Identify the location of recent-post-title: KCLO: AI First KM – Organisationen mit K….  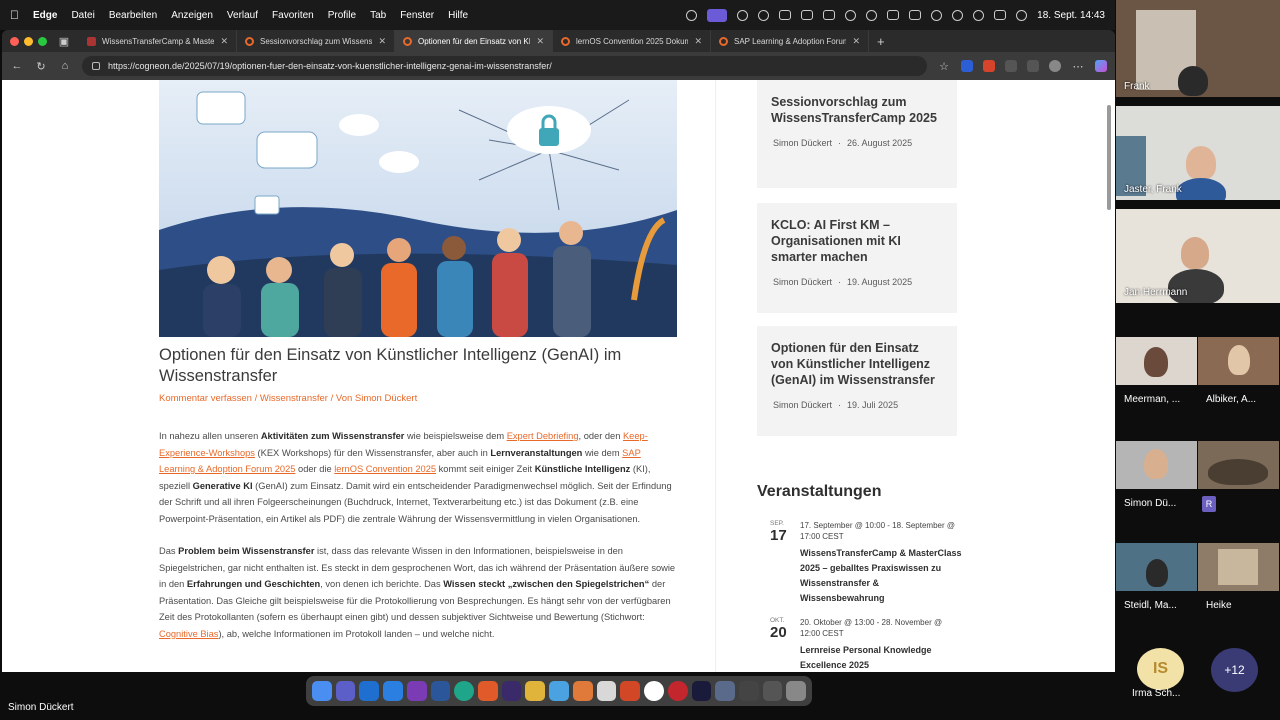
(857, 241).